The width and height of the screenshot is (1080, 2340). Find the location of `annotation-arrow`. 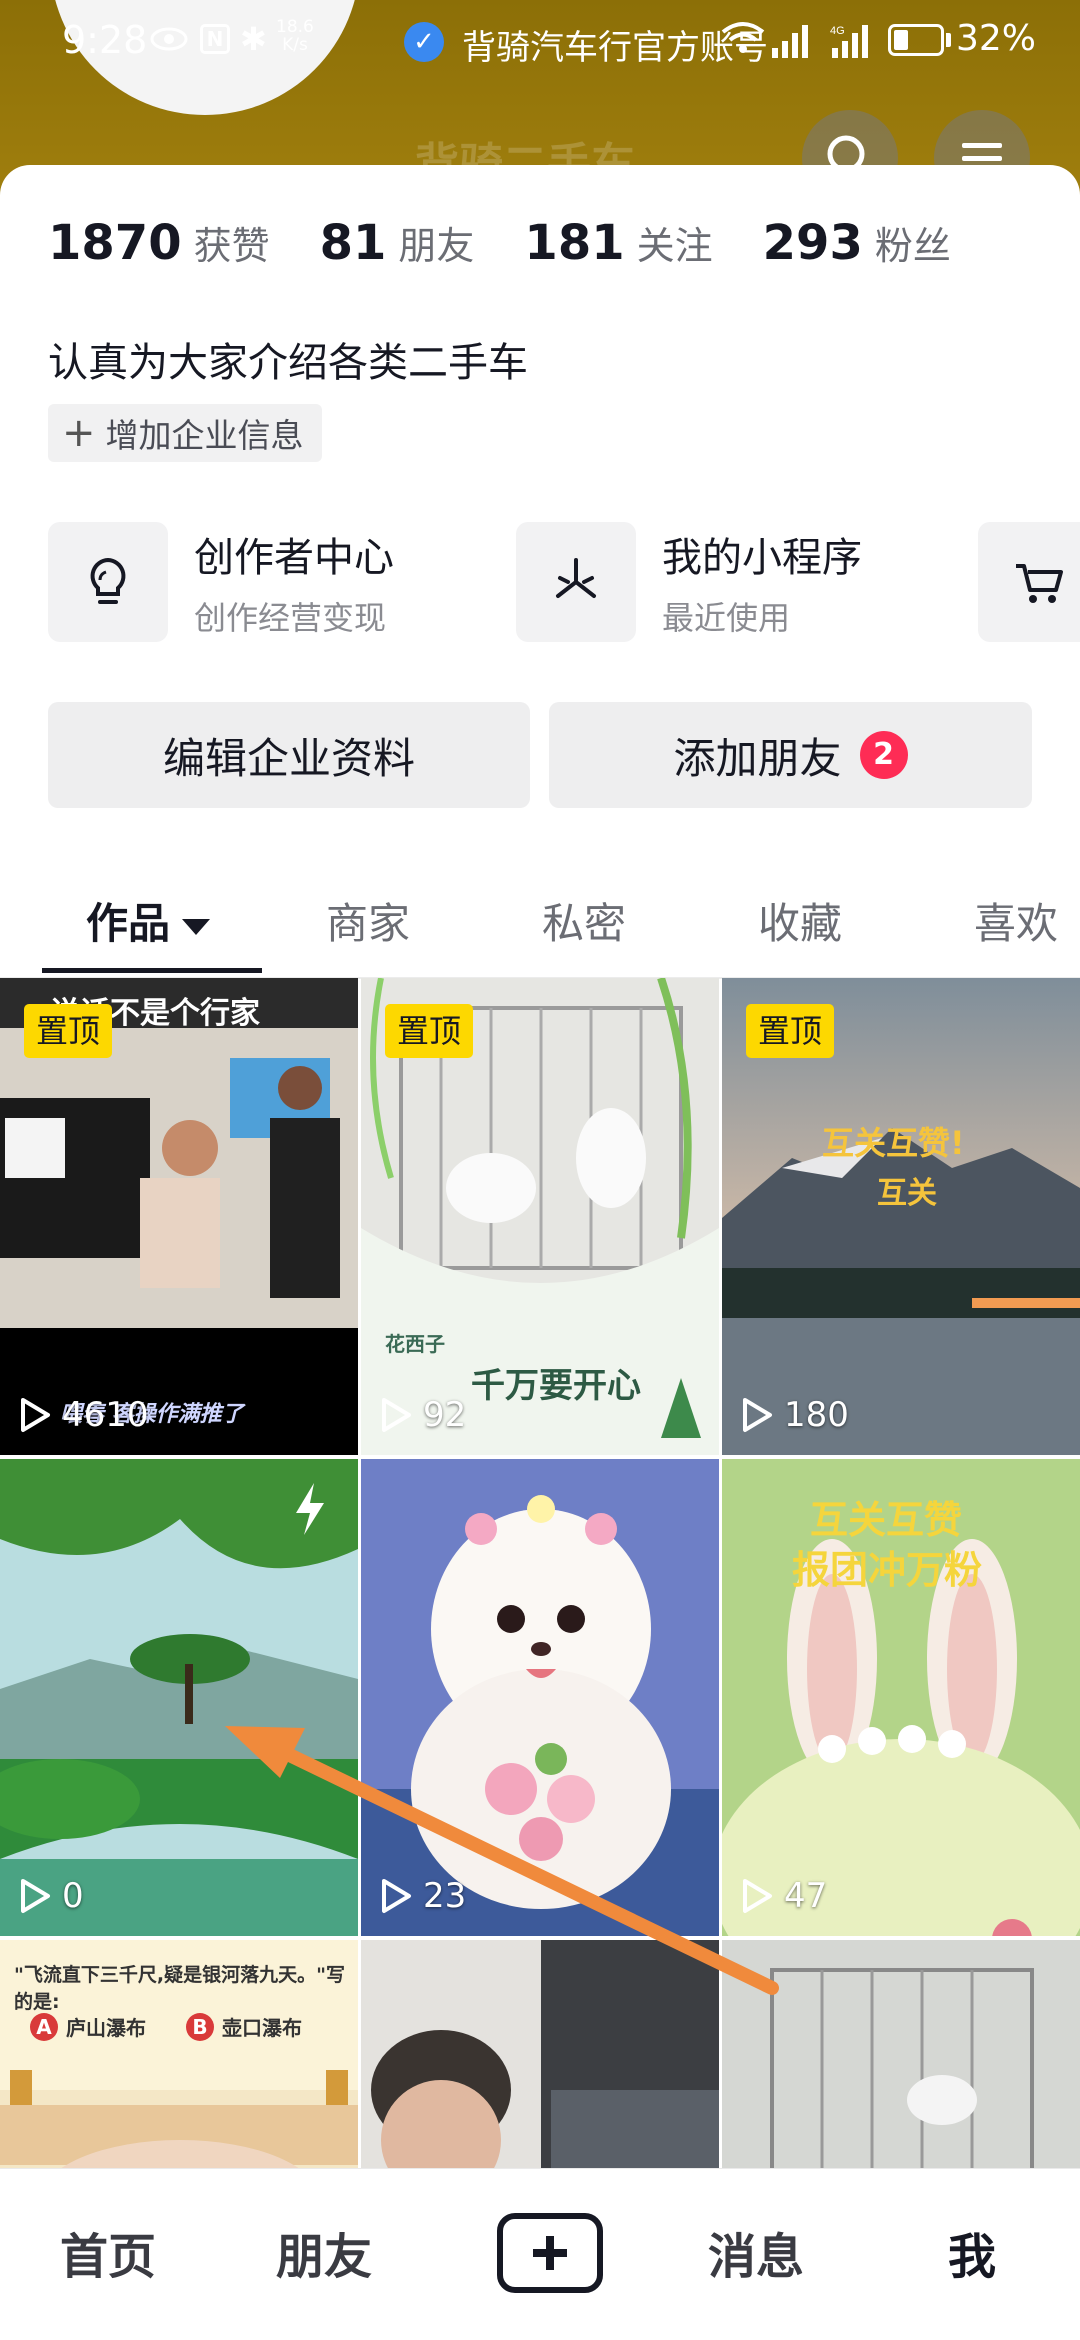

annotation-arrow is located at coordinates (502, 1860).